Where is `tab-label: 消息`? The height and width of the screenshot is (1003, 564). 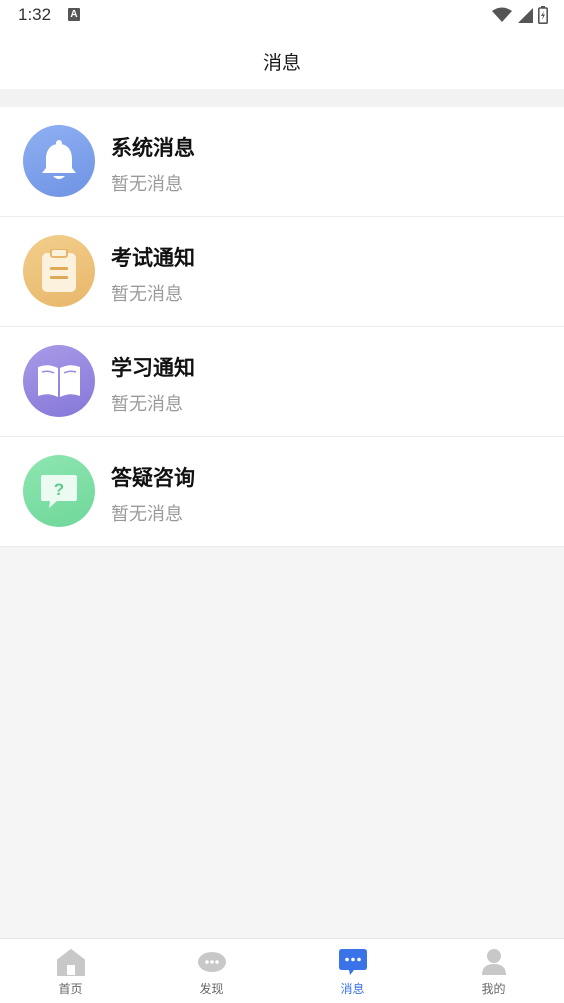 tab-label: 消息 is located at coordinates (352, 989).